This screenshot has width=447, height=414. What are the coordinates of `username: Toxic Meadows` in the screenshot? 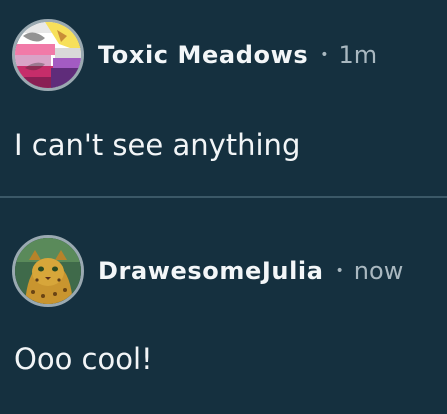 It's located at (203, 55).